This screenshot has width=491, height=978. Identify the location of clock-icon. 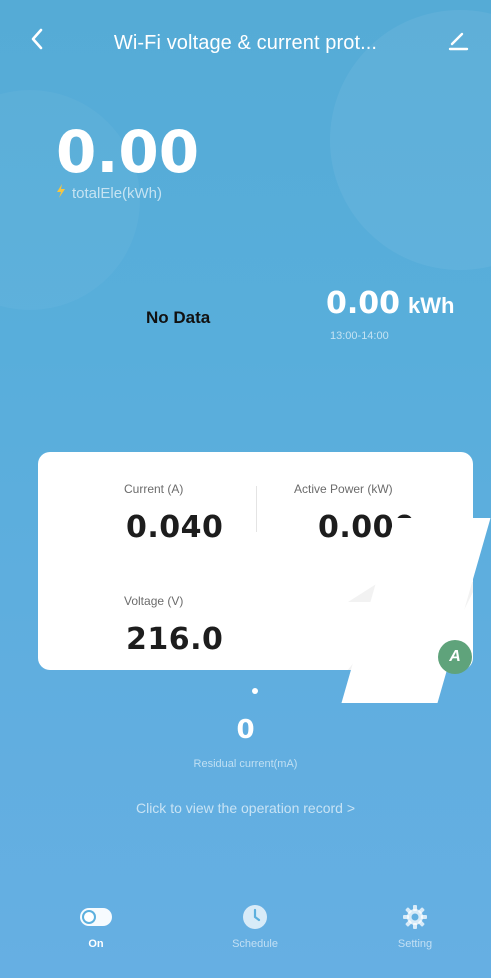
(255, 917).